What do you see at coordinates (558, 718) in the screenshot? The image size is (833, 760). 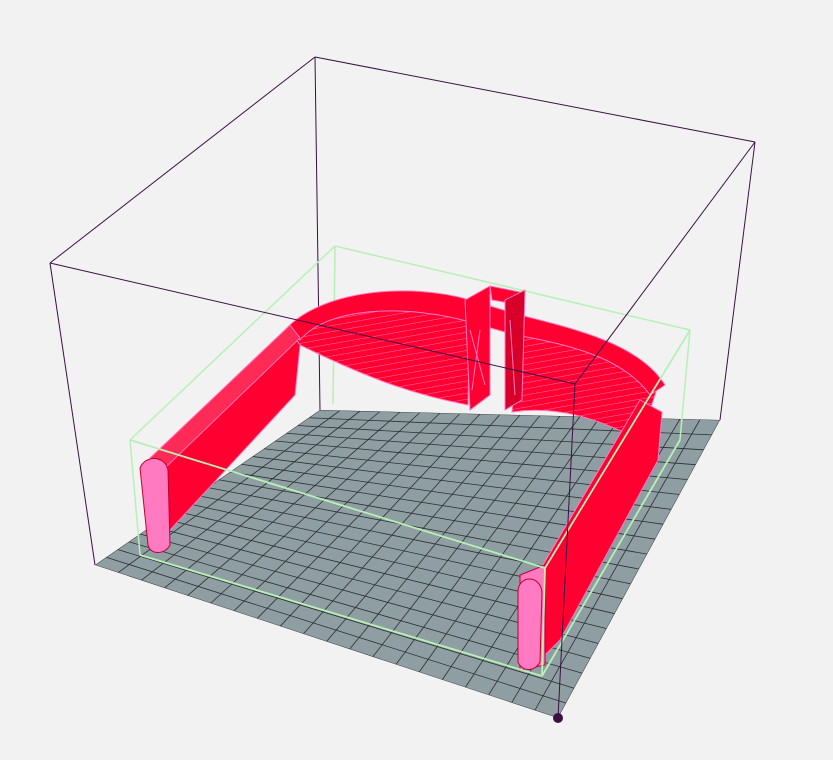 I see `origin-marker` at bounding box center [558, 718].